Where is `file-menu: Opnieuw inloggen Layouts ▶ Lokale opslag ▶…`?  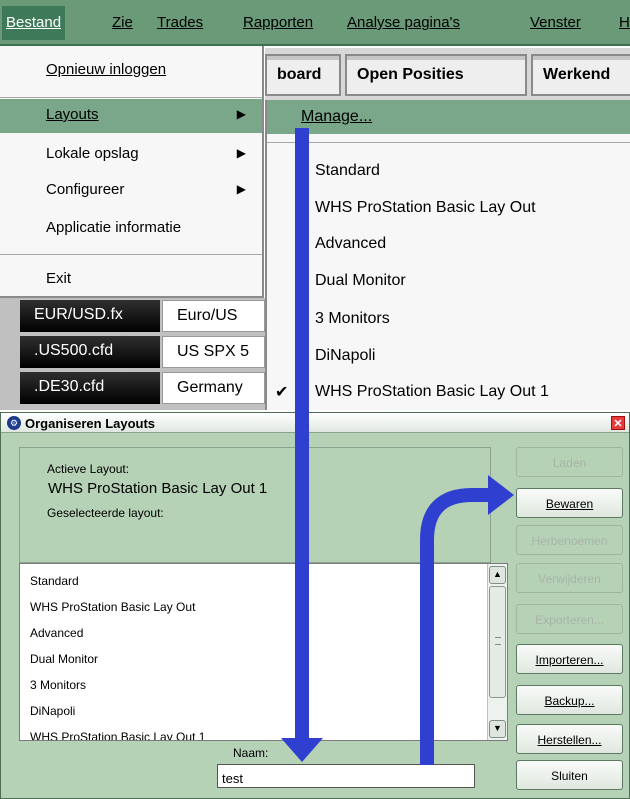 file-menu: Opnieuw inloggen Layouts ▶ Lokale opslag ▶… is located at coordinates (132, 172).